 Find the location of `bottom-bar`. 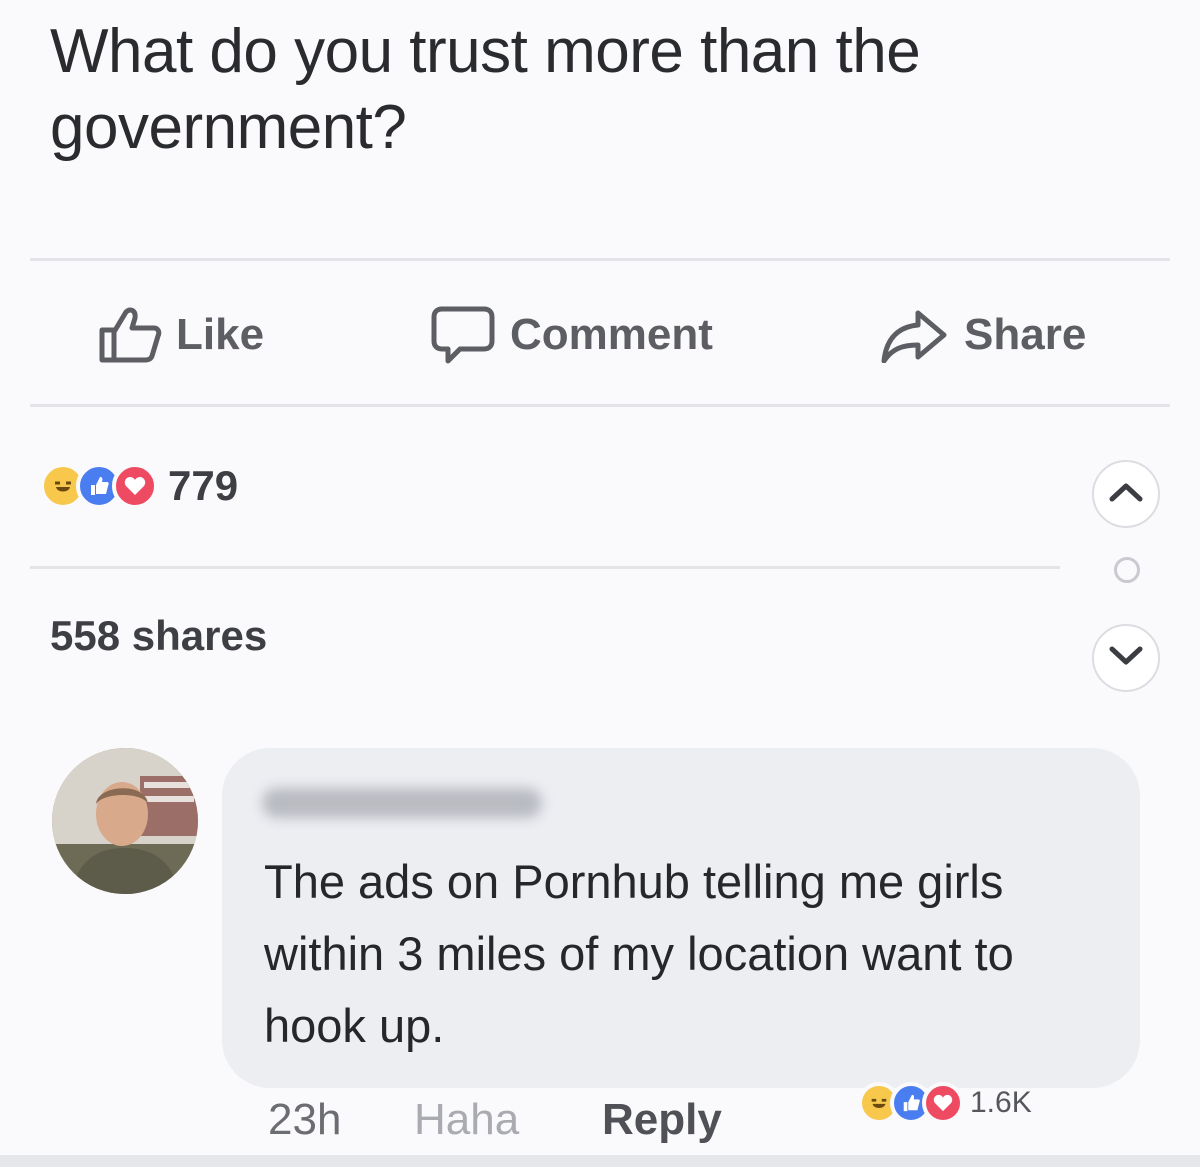

bottom-bar is located at coordinates (600, 1161).